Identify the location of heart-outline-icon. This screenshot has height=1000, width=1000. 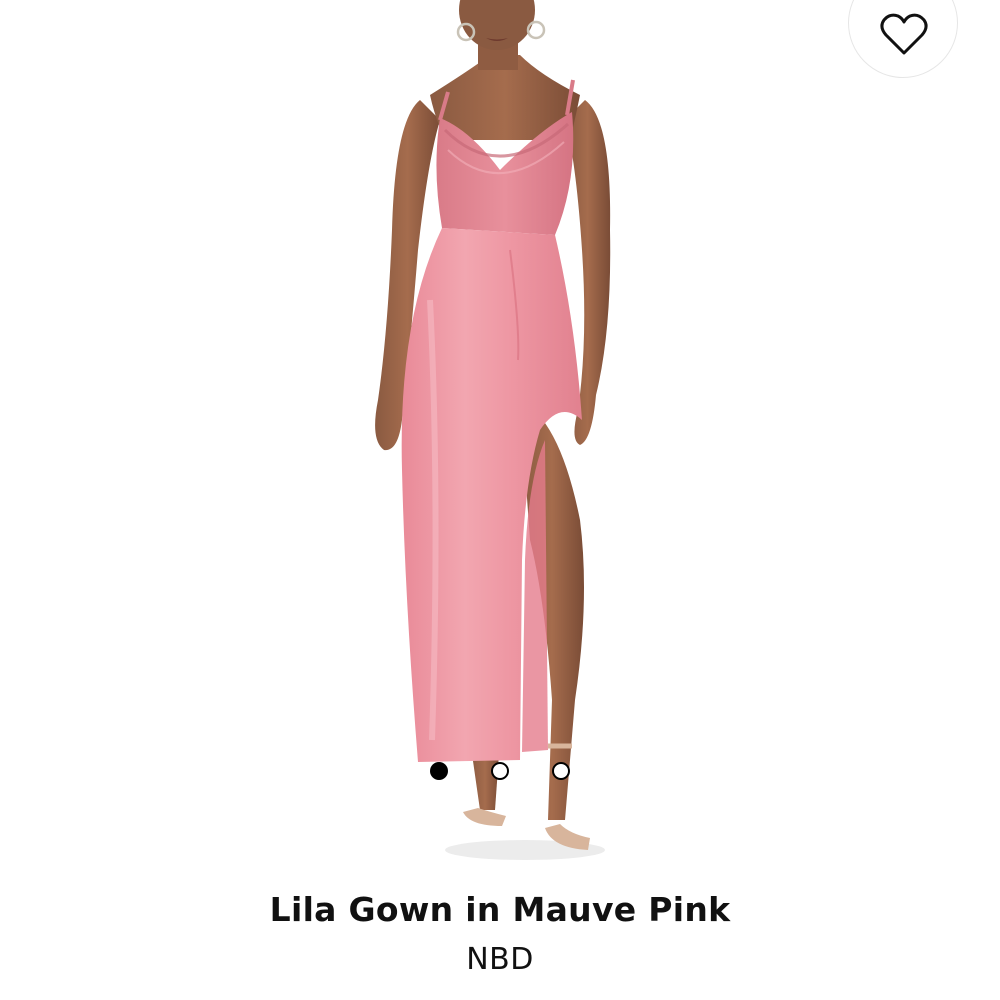
(904, 34).